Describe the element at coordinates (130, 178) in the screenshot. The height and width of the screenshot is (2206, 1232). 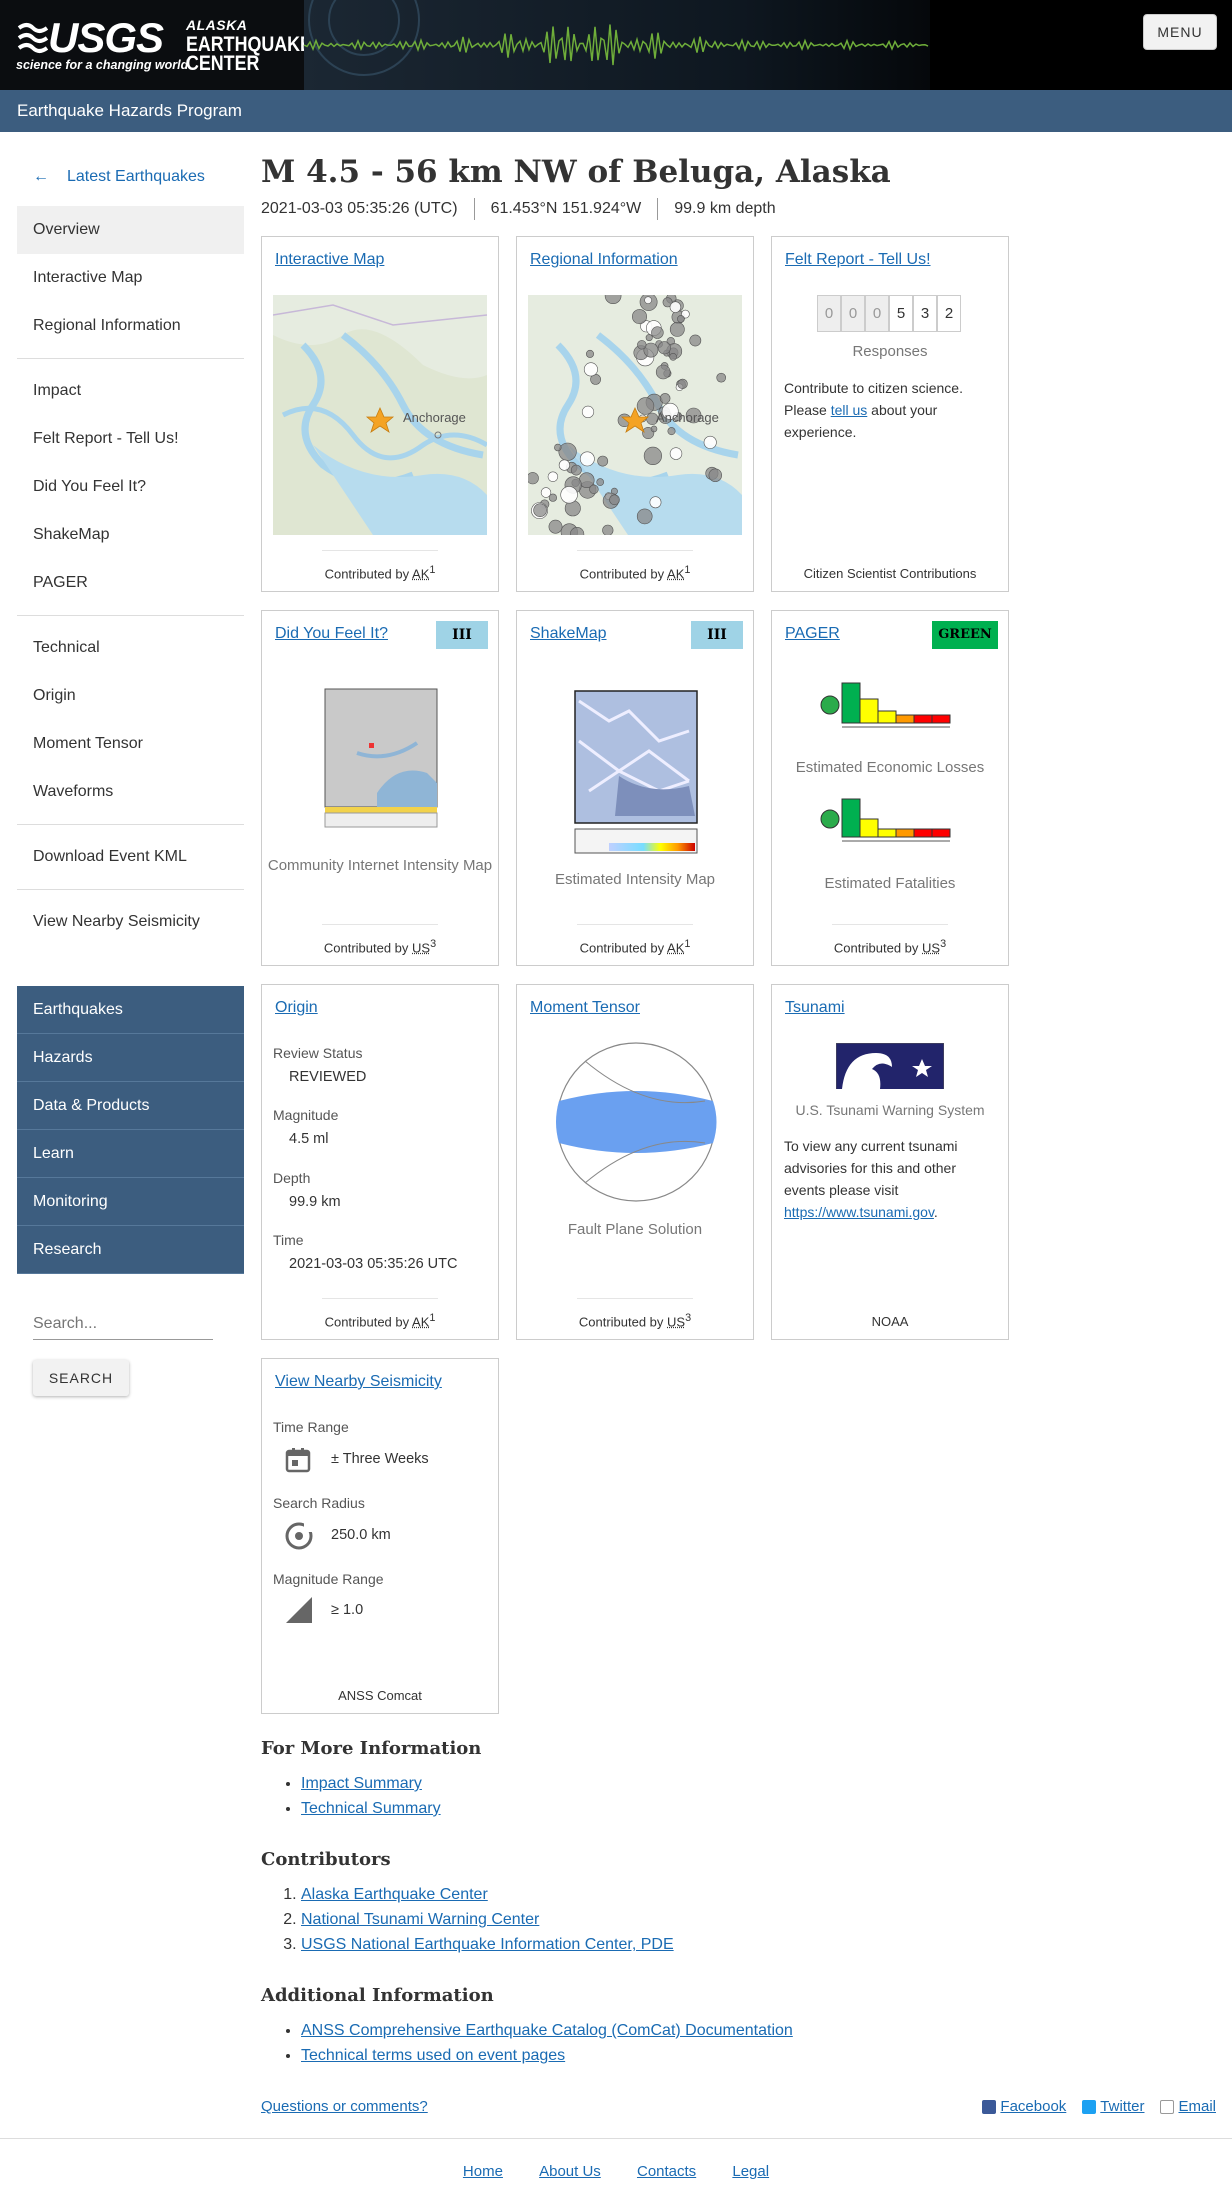
I see `back-to-latest-link: ← Latest Earthquakes` at that location.